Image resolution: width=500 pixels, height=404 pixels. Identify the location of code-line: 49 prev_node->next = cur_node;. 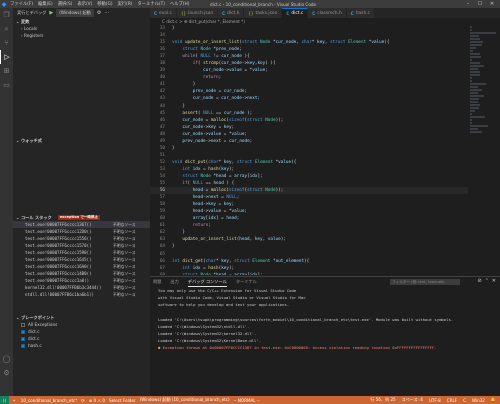
(325, 141).